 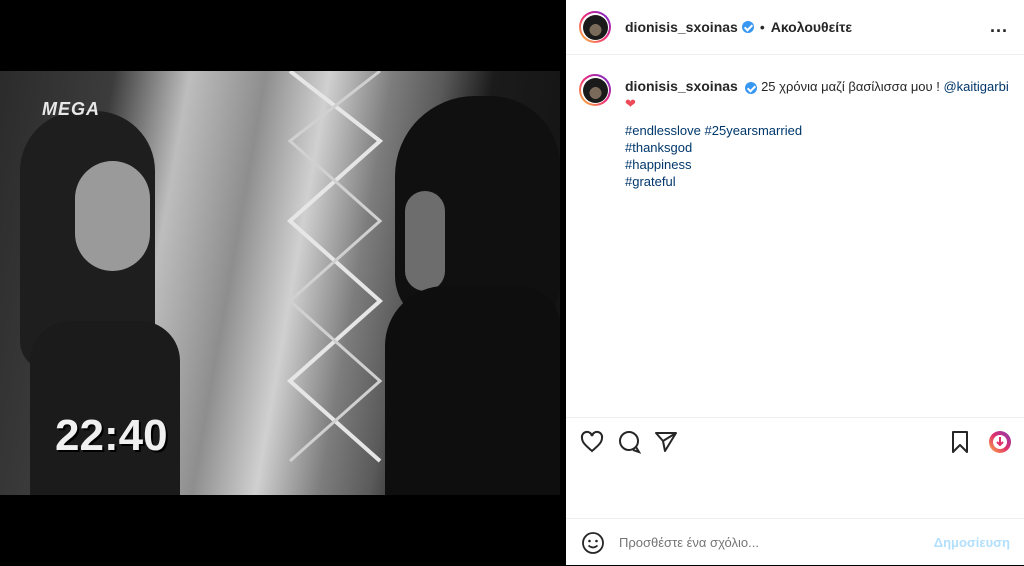 I want to click on woman-face, so click(x=112, y=216).